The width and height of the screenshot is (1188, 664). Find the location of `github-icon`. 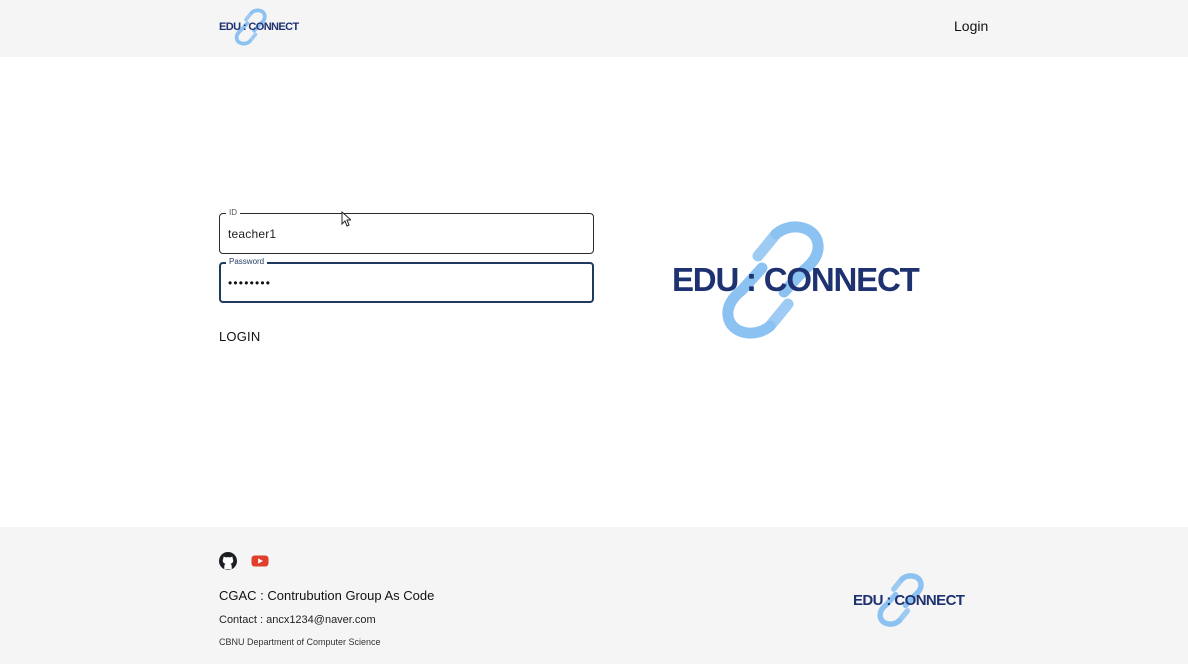

github-icon is located at coordinates (228, 561).